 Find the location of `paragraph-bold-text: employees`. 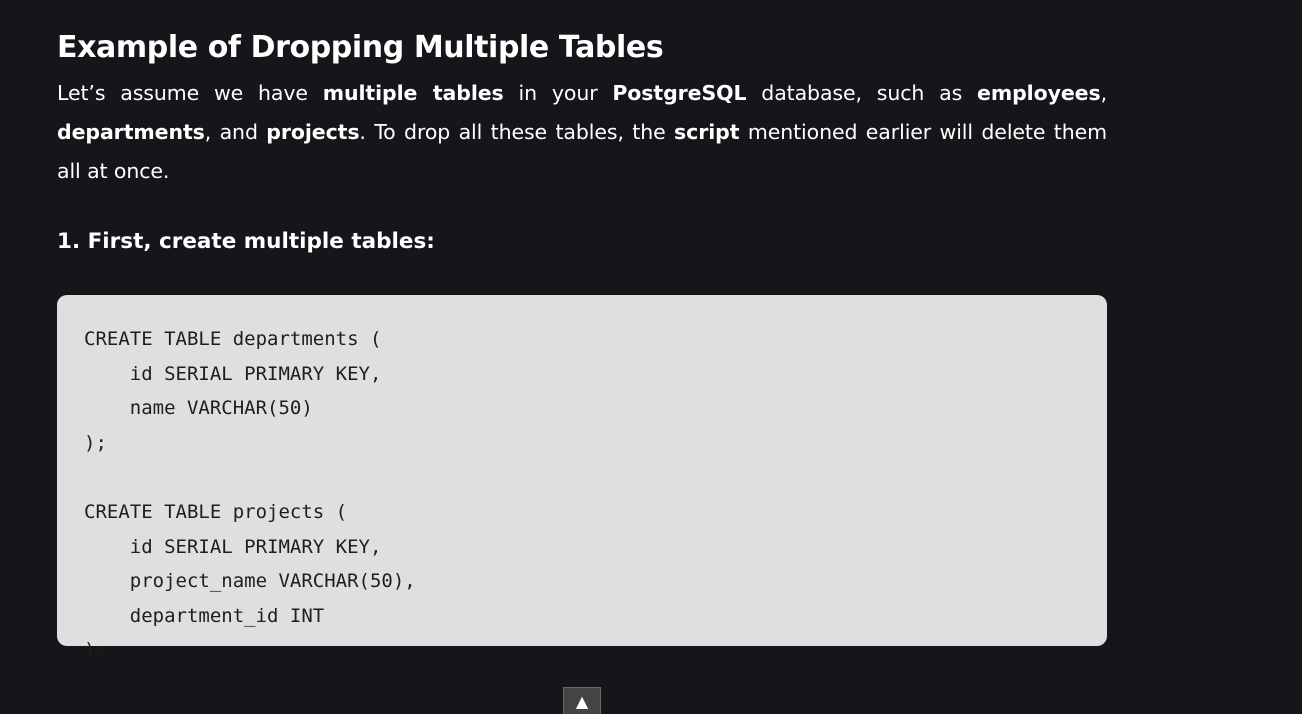

paragraph-bold-text: employees is located at coordinates (1039, 93).